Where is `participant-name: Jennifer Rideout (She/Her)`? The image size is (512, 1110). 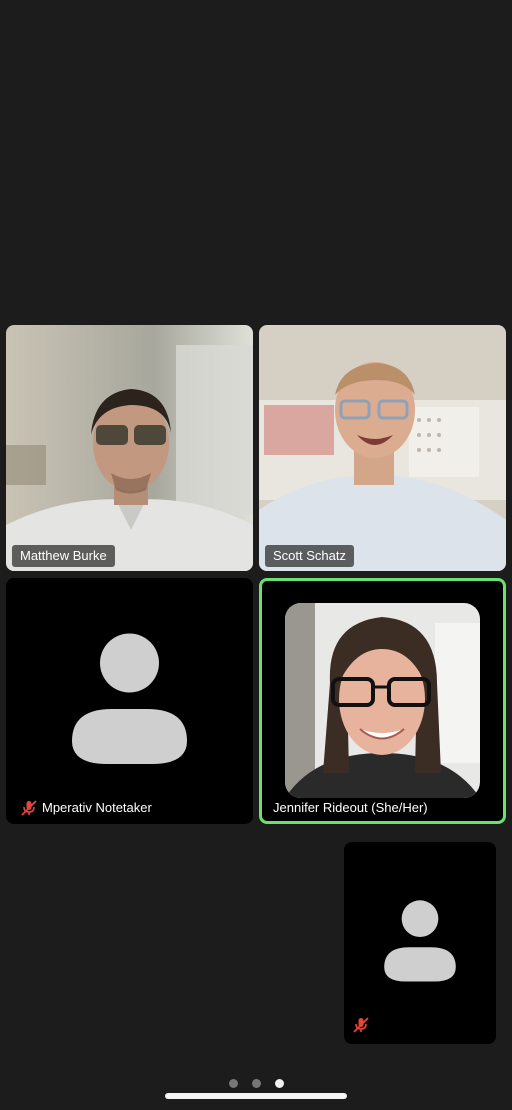
participant-name: Jennifer Rideout (She/Her) is located at coordinates (350, 807).